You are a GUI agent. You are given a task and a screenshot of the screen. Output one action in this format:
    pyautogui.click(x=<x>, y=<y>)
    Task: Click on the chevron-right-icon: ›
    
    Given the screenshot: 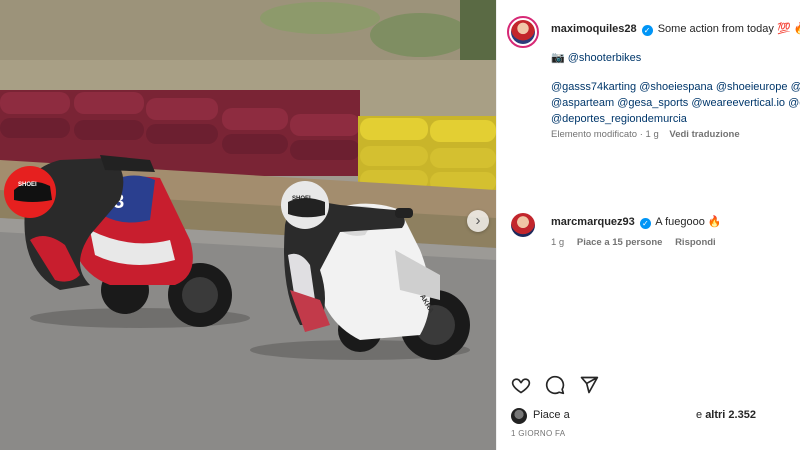 What is the action you would take?
    pyautogui.click(x=478, y=220)
    